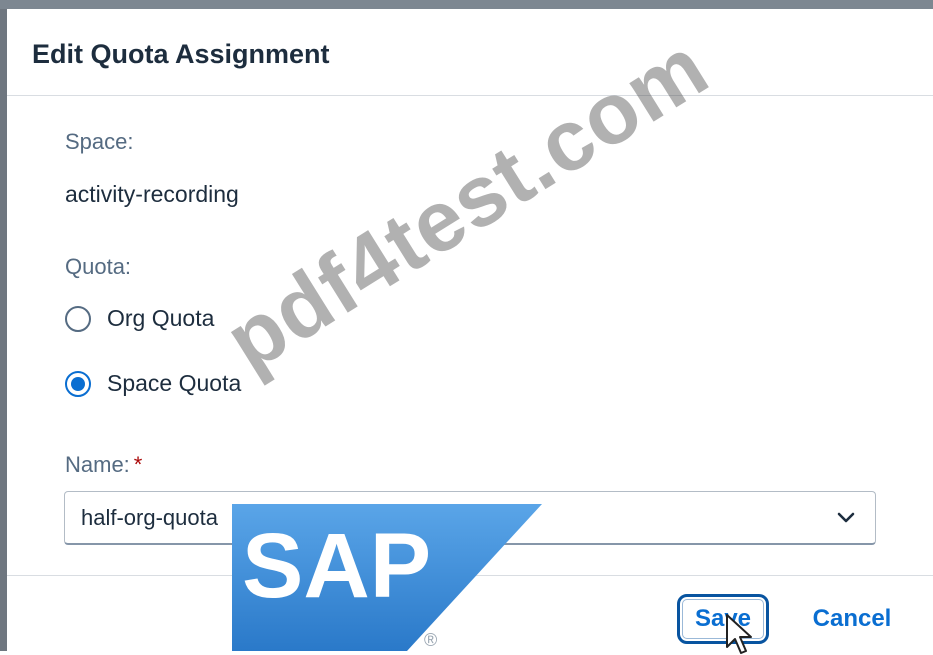 The width and height of the screenshot is (933, 655). What do you see at coordinates (78, 318) in the screenshot?
I see `radio-button-unchecked` at bounding box center [78, 318].